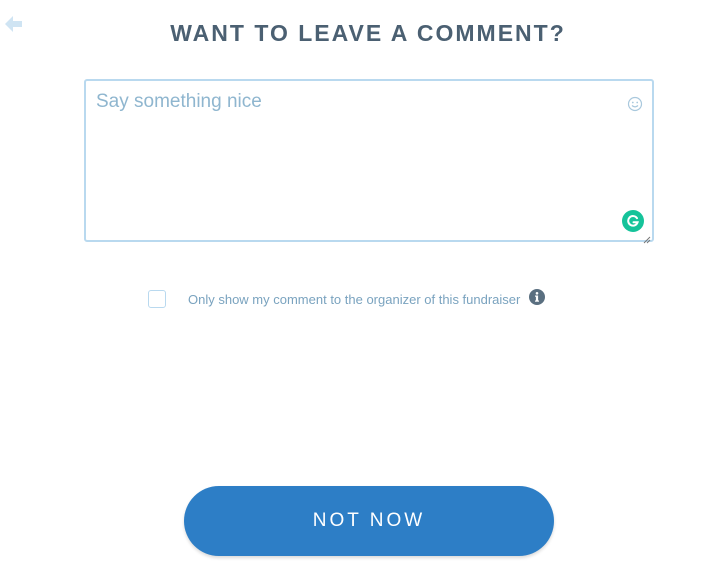 This screenshot has height=568, width=715. Describe the element at coordinates (537, 297) in the screenshot. I see `info-icon` at that location.